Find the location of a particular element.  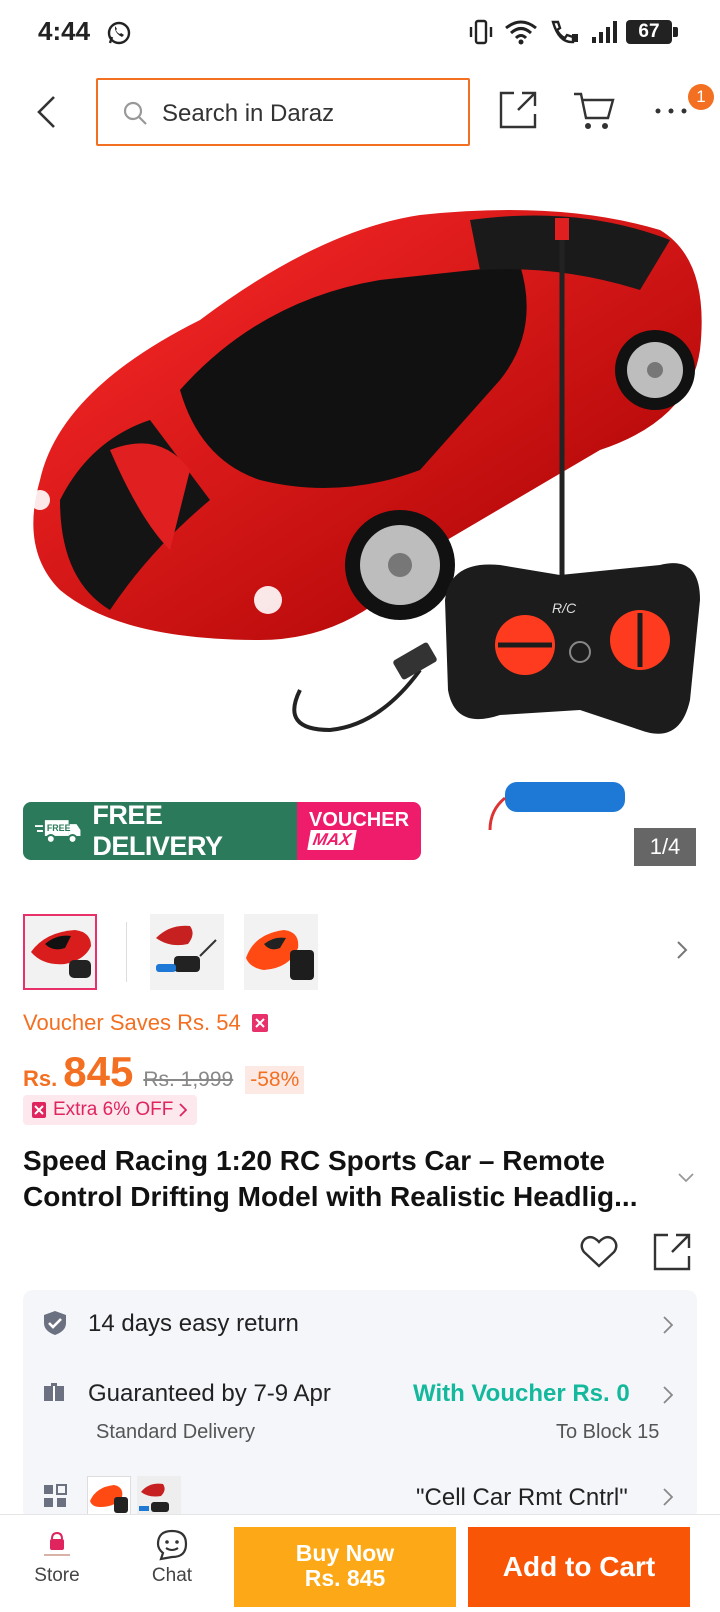

delivery-truck-icon: FREE is located at coordinates (58, 832).